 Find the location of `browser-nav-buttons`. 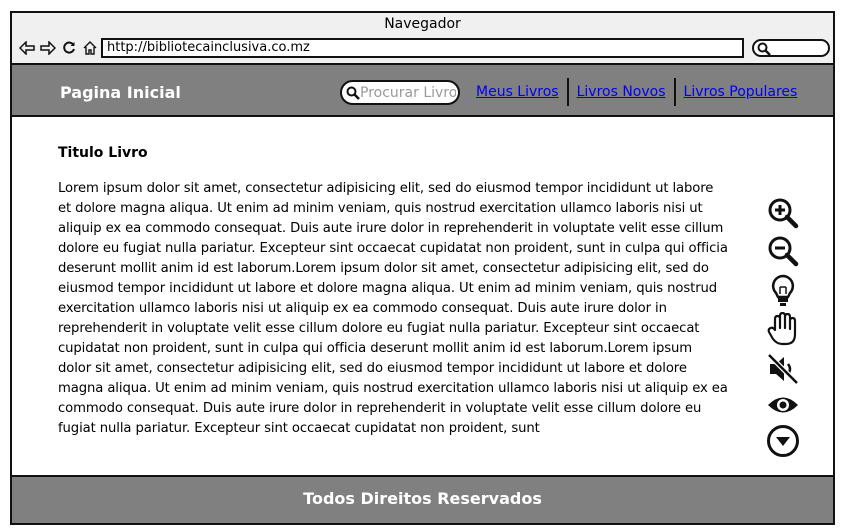

browser-nav-buttons is located at coordinates (58, 48).